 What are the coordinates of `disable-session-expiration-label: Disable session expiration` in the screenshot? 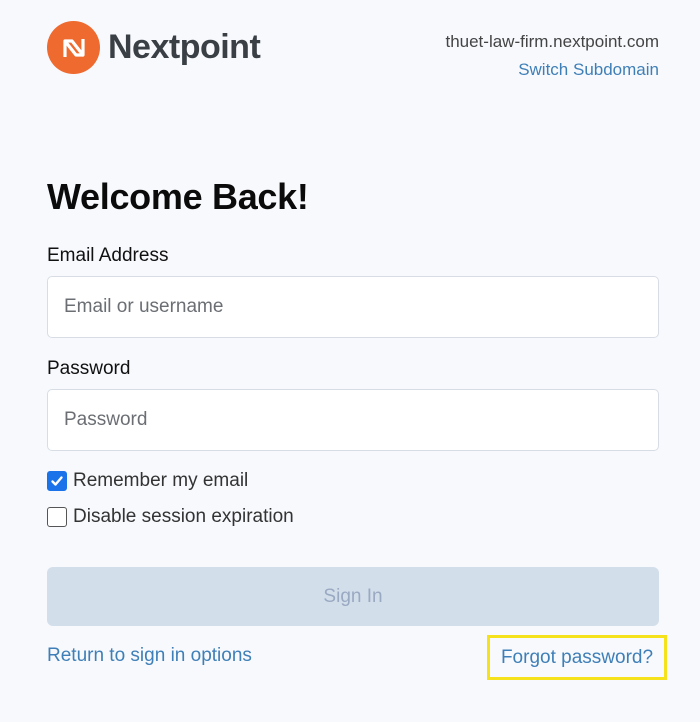 It's located at (183, 516).